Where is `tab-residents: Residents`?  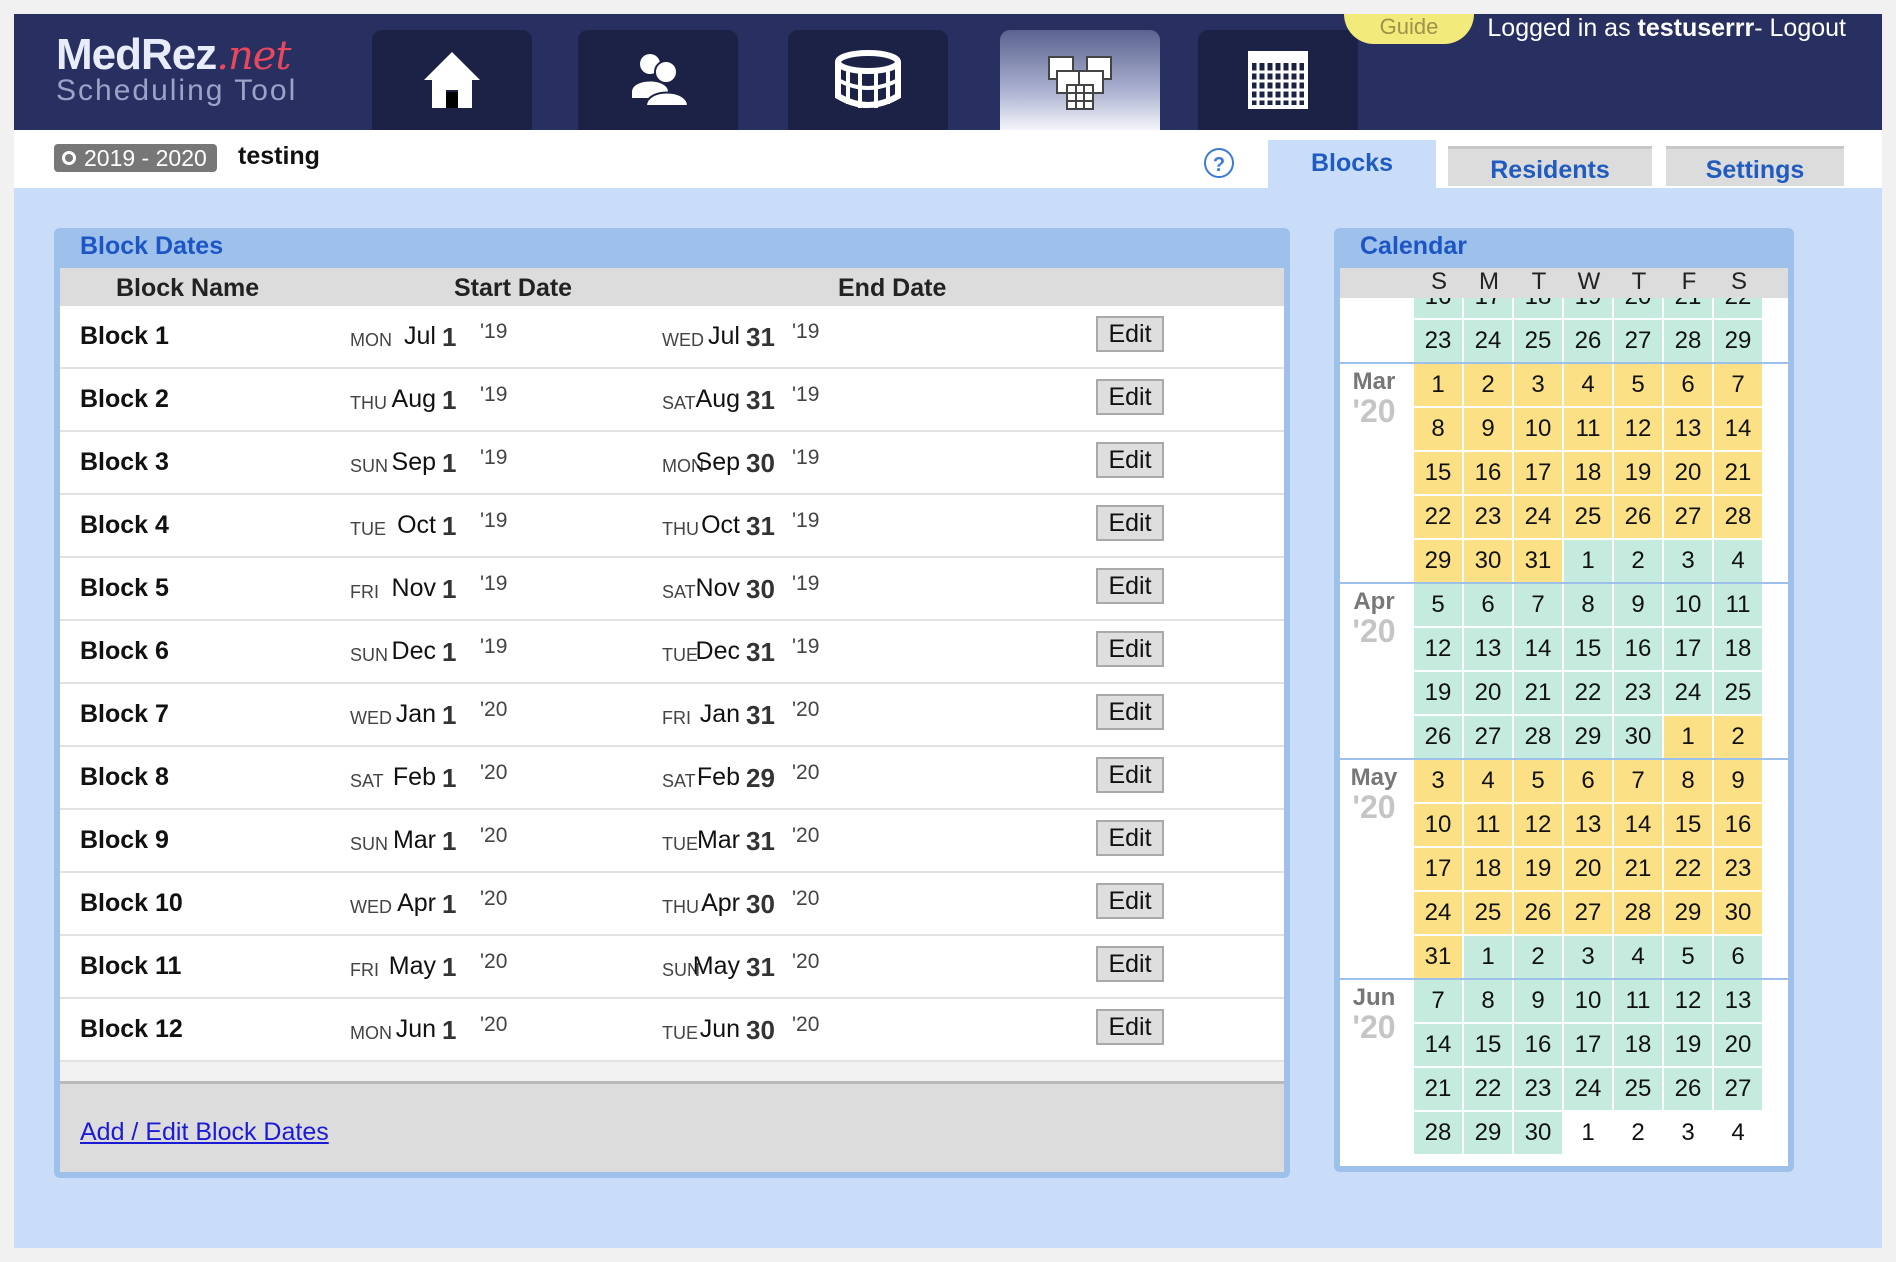 tab-residents: Residents is located at coordinates (1550, 166).